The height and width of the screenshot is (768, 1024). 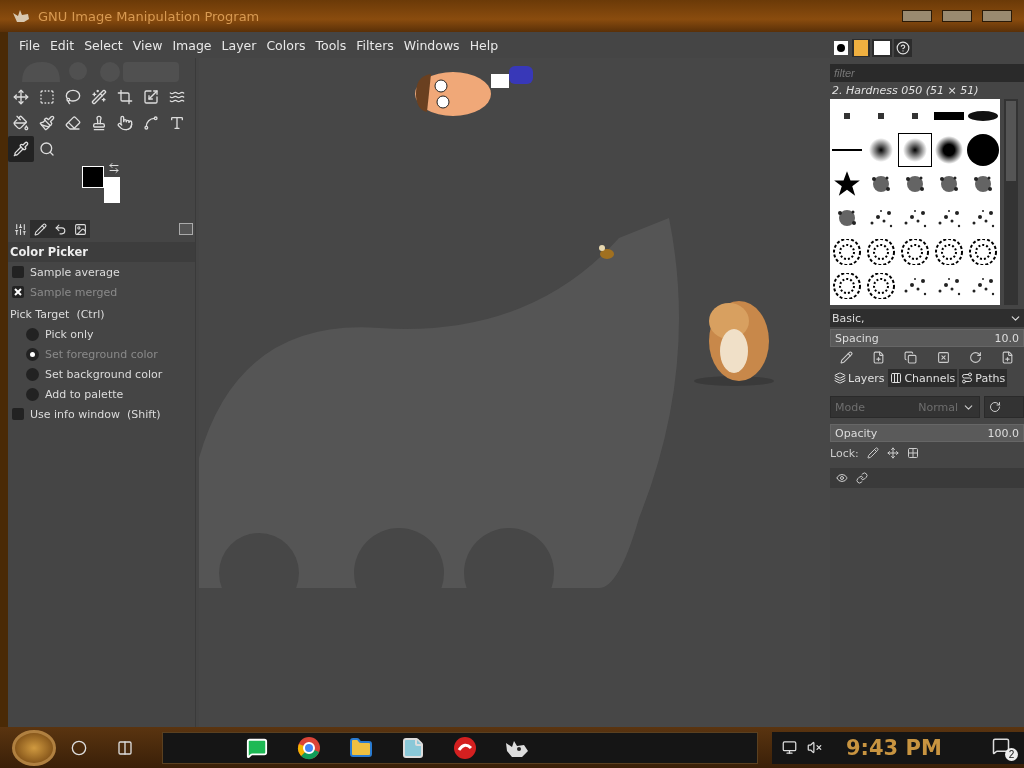 I want to click on dock-tab: Layers, so click(x=859, y=378).